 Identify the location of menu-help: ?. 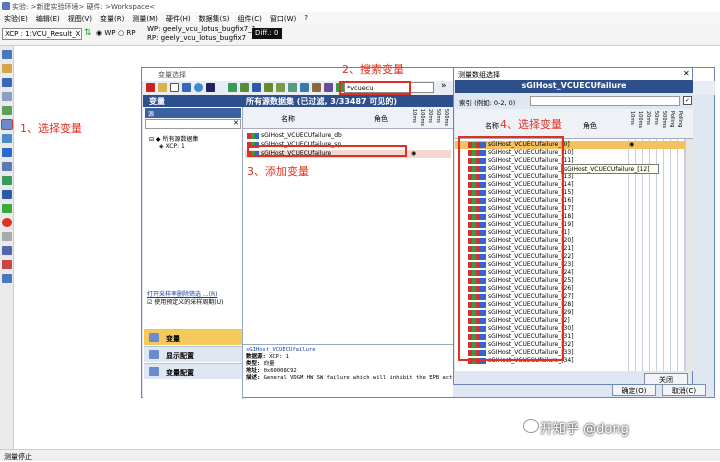
(306, 18).